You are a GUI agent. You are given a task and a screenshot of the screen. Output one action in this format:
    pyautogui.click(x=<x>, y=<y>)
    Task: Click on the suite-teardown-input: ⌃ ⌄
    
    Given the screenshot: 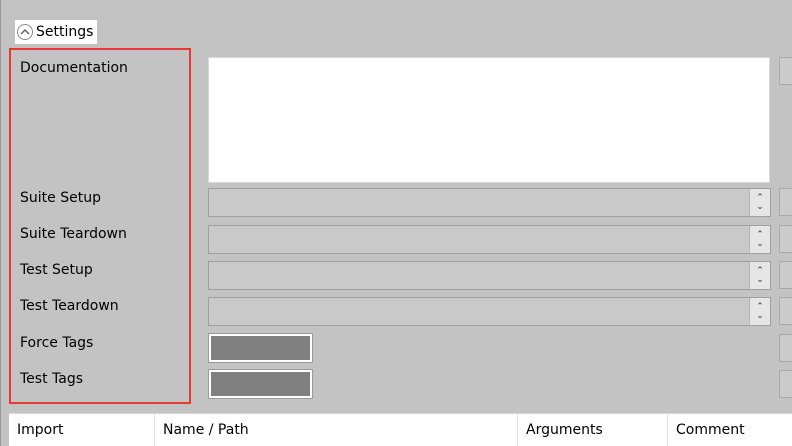 What is the action you would take?
    pyautogui.click(x=489, y=239)
    